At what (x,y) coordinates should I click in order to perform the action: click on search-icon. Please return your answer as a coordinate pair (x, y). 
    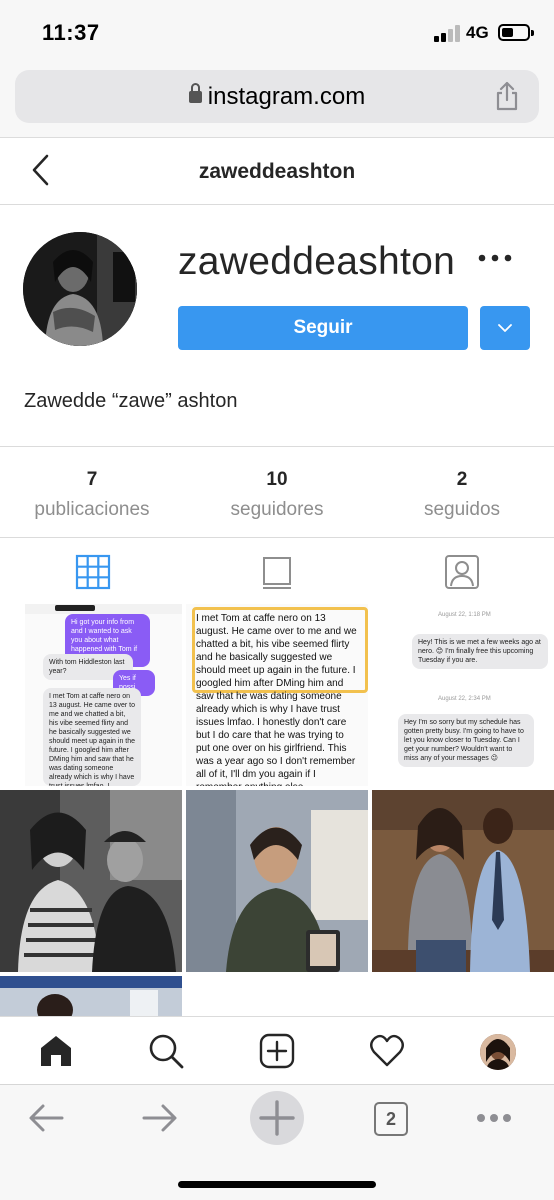
    Looking at the image, I should click on (166, 1051).